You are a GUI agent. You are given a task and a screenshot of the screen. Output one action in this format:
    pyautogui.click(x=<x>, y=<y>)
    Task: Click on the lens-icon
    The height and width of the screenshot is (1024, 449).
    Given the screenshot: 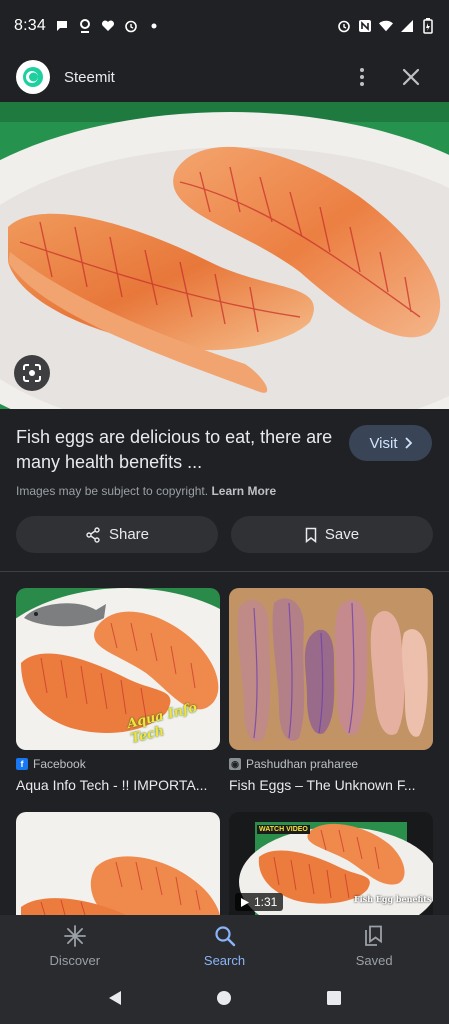 What is the action you would take?
    pyautogui.click(x=32, y=373)
    